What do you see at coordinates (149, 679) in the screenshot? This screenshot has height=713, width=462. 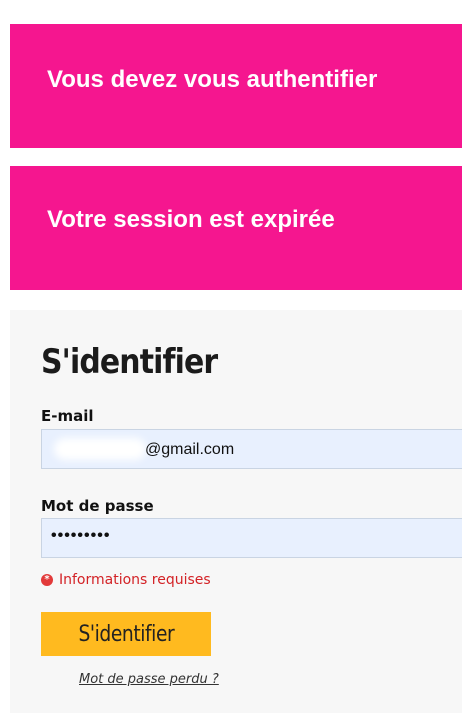 I see `lost-password-link: Mot de passe perdu ?` at bounding box center [149, 679].